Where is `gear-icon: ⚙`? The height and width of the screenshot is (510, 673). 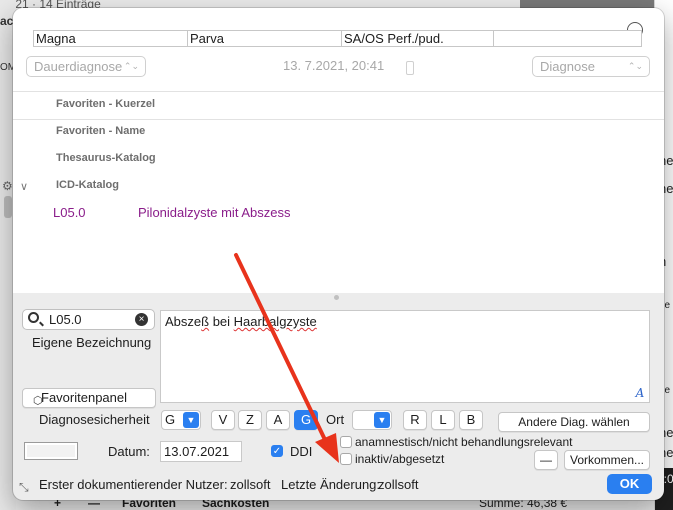
gear-icon: ⚙ is located at coordinates (7, 186).